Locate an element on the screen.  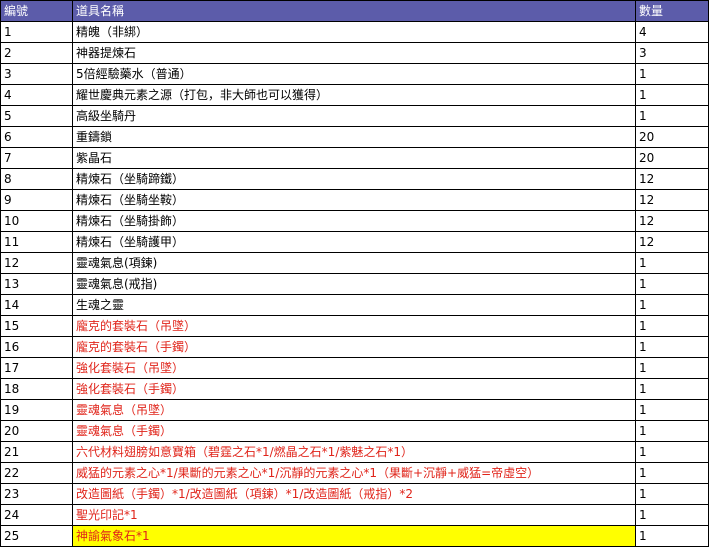
cell-number: 20 is located at coordinates (36, 431).